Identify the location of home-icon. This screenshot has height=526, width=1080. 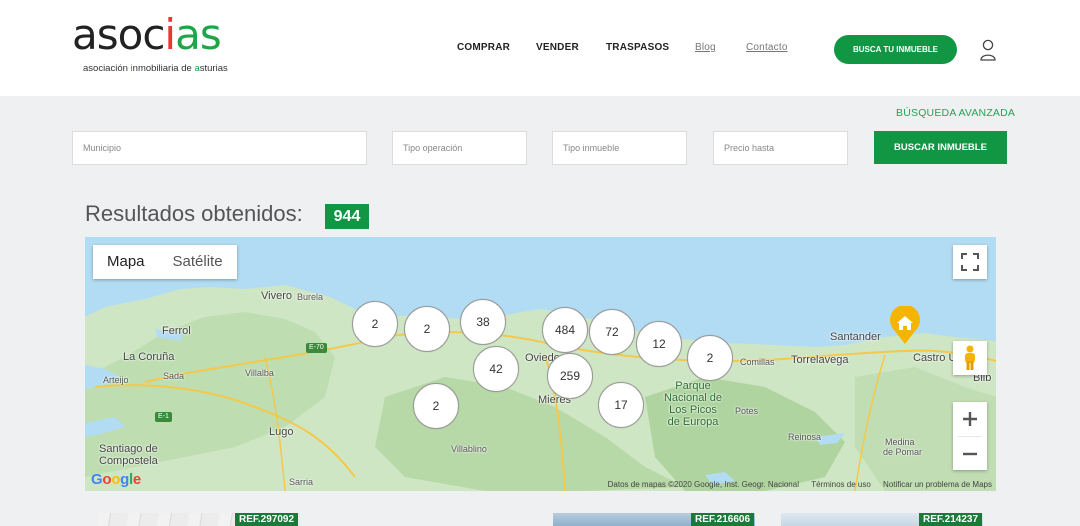
(905, 326).